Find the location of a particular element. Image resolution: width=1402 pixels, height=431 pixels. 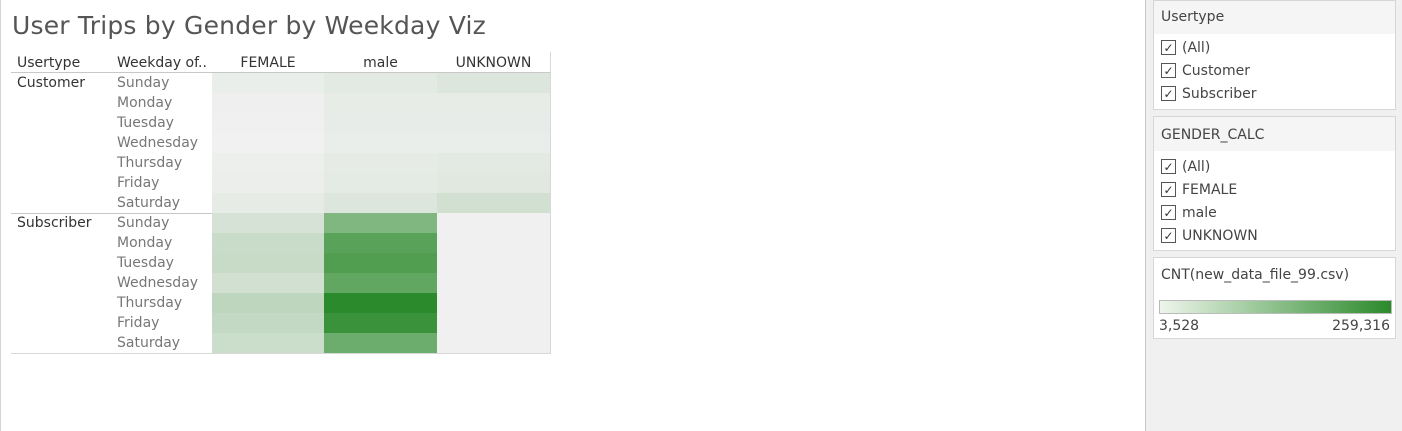

option-label: Subscriber is located at coordinates (1219, 93).